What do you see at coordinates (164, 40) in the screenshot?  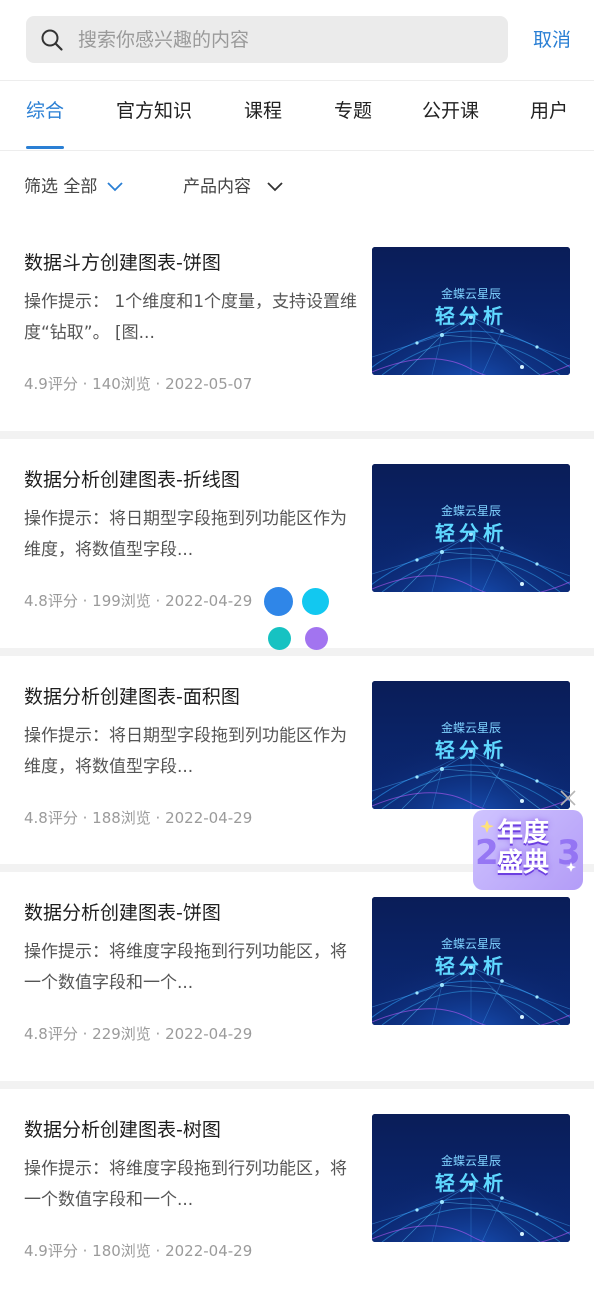 I see `search-placeholder: 搜索你感兴趣的内容` at bounding box center [164, 40].